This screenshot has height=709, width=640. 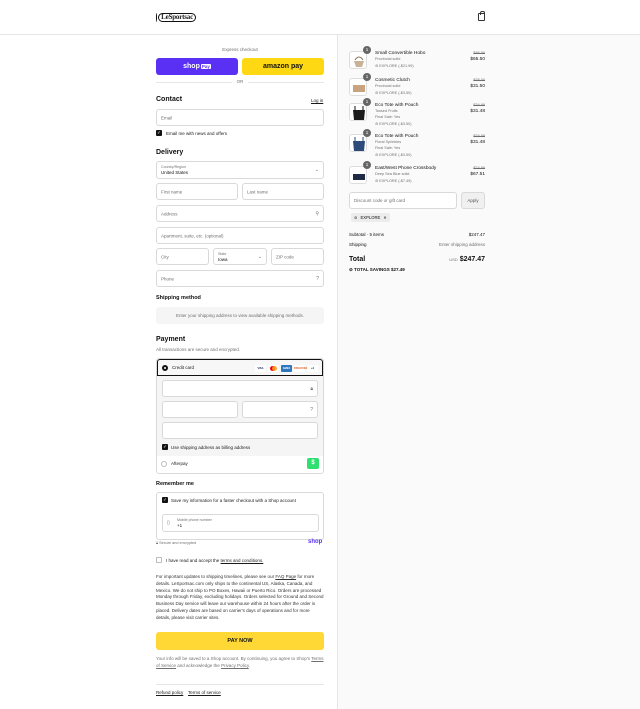 What do you see at coordinates (169, 692) in the screenshot?
I see `refund-policy-link: Refund policy` at bounding box center [169, 692].